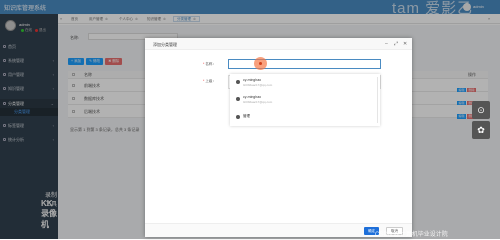 This screenshot has width=500, height=240. What do you see at coordinates (481, 130) in the screenshot?
I see `settings-icon: ✿` at bounding box center [481, 130].